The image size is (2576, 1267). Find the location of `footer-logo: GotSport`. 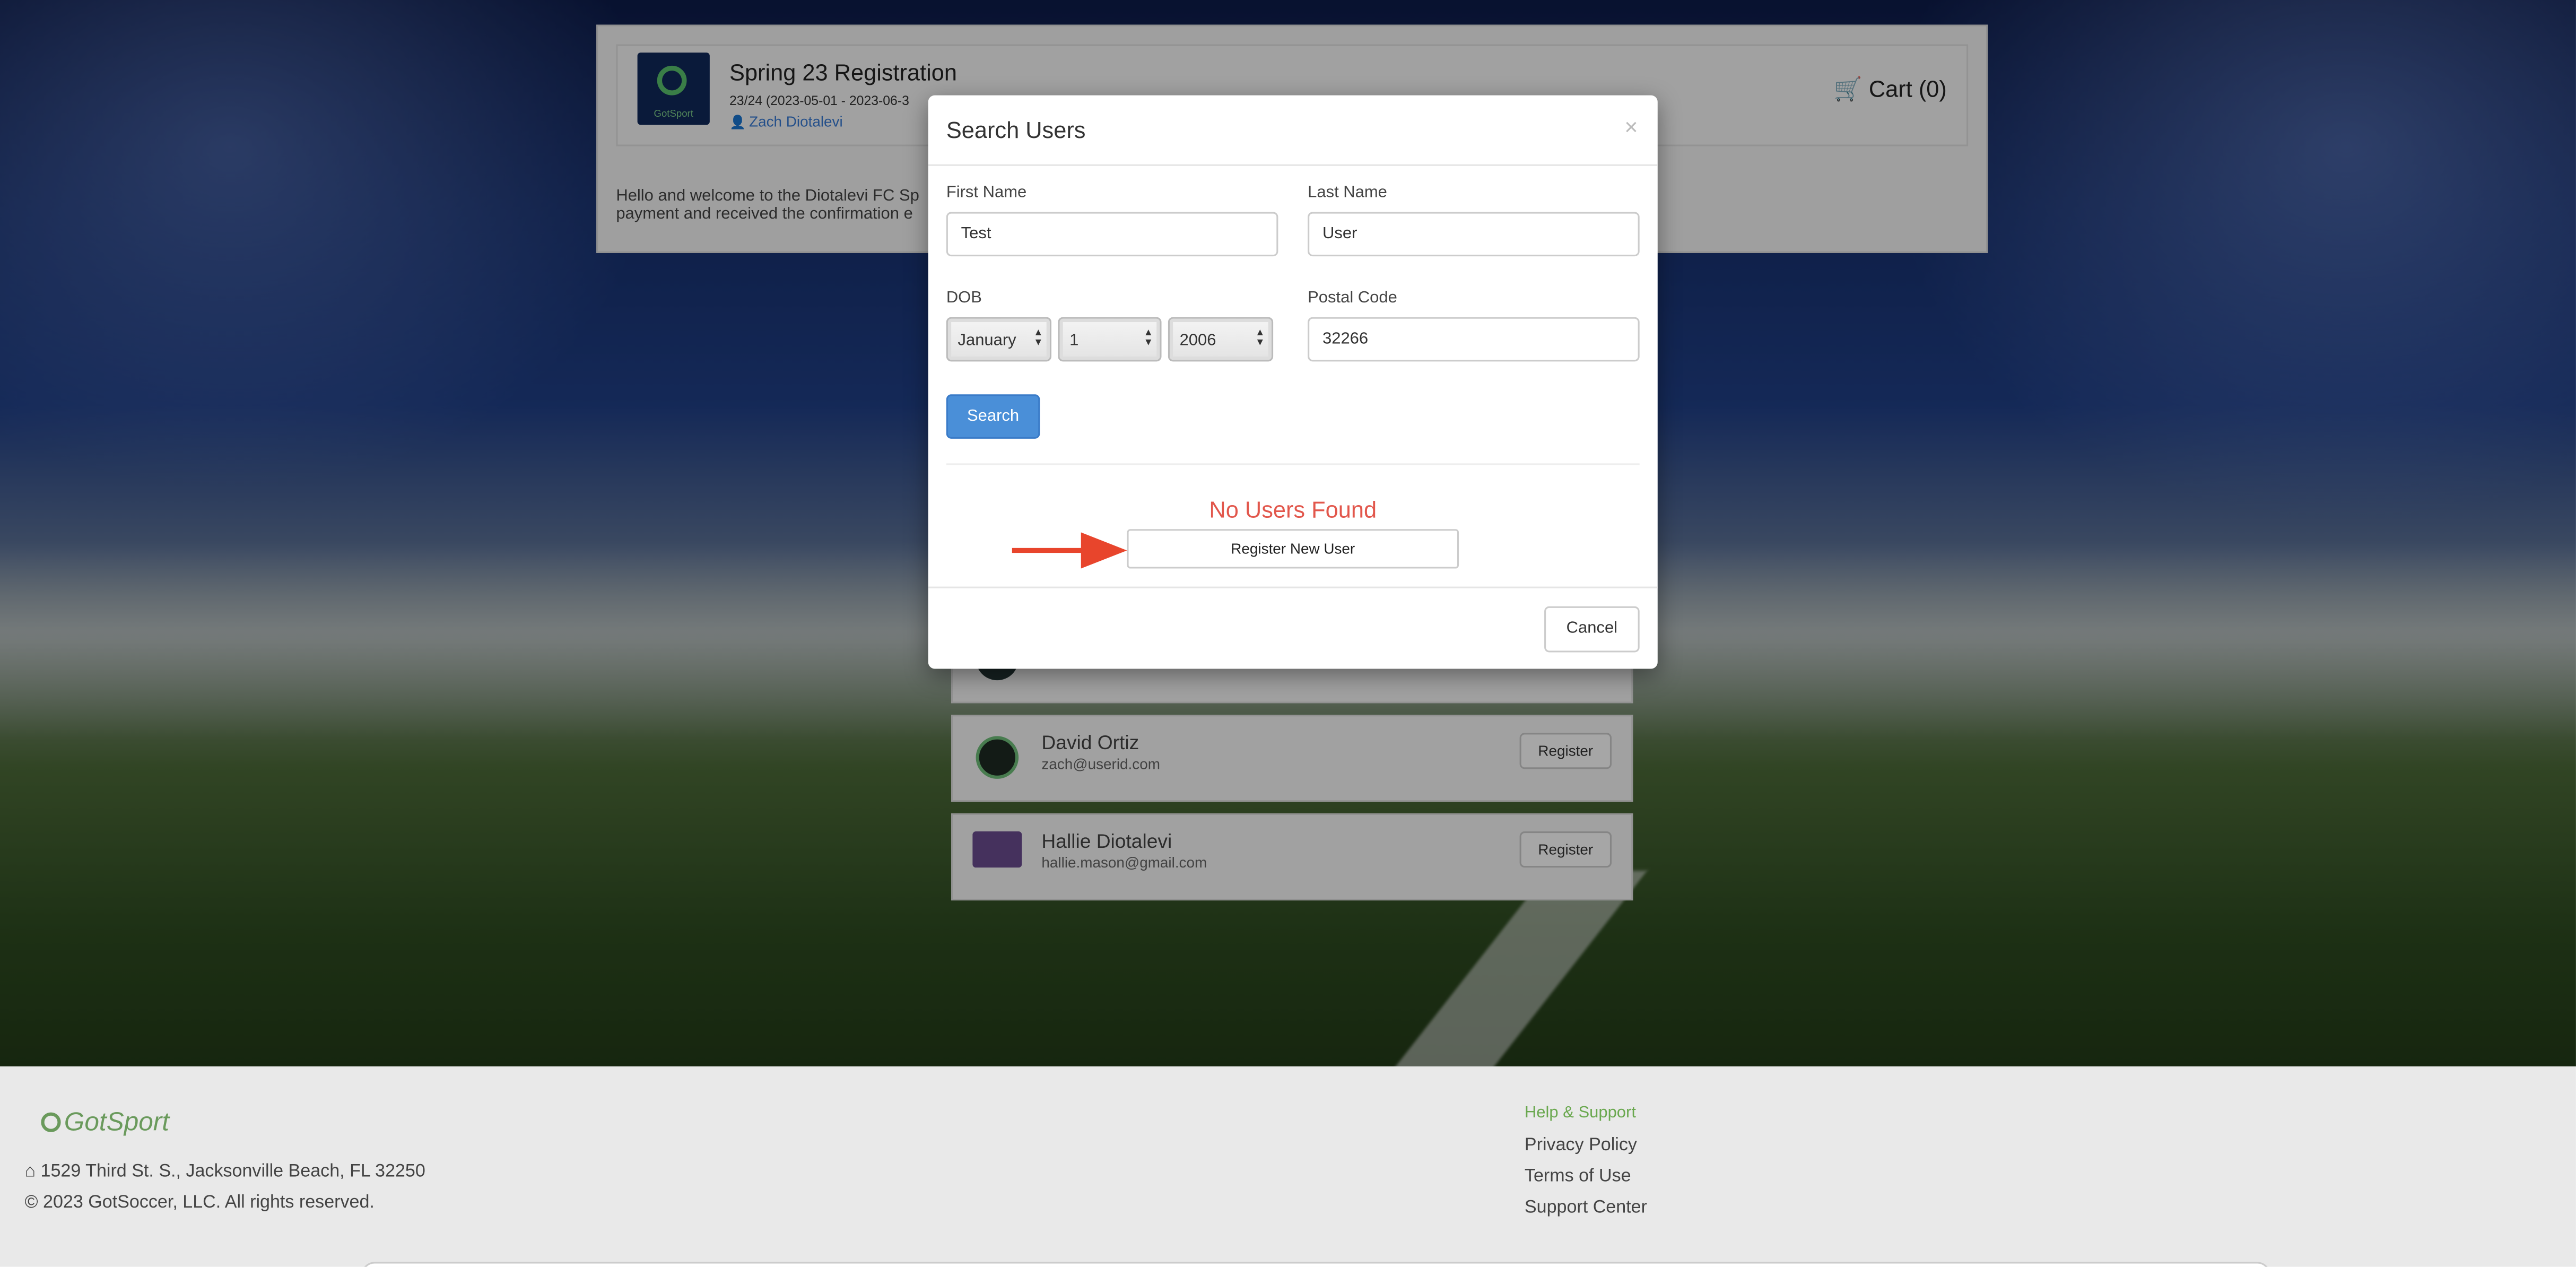

footer-logo: GotSport is located at coordinates (105, 1124).